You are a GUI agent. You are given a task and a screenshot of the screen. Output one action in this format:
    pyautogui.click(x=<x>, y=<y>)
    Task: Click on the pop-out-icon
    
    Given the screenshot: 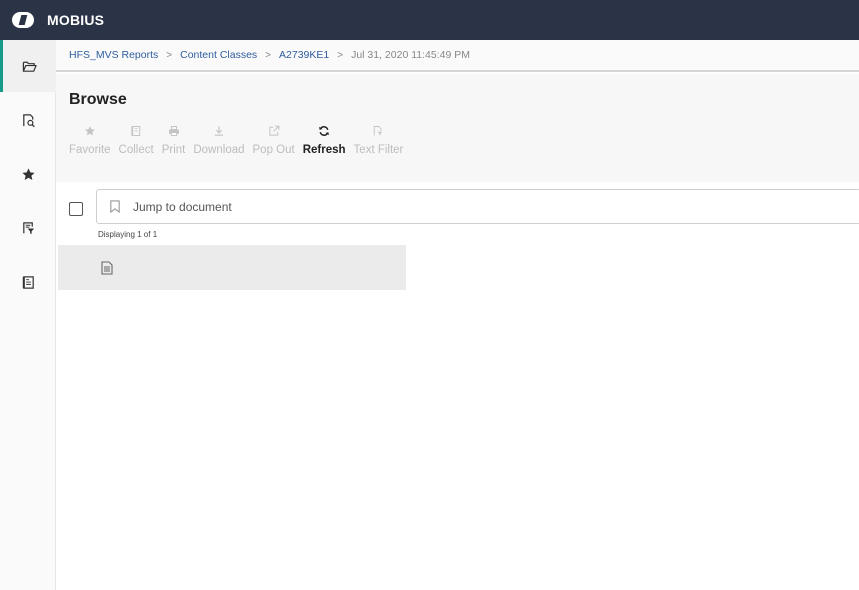 What is the action you would take?
    pyautogui.click(x=273, y=130)
    